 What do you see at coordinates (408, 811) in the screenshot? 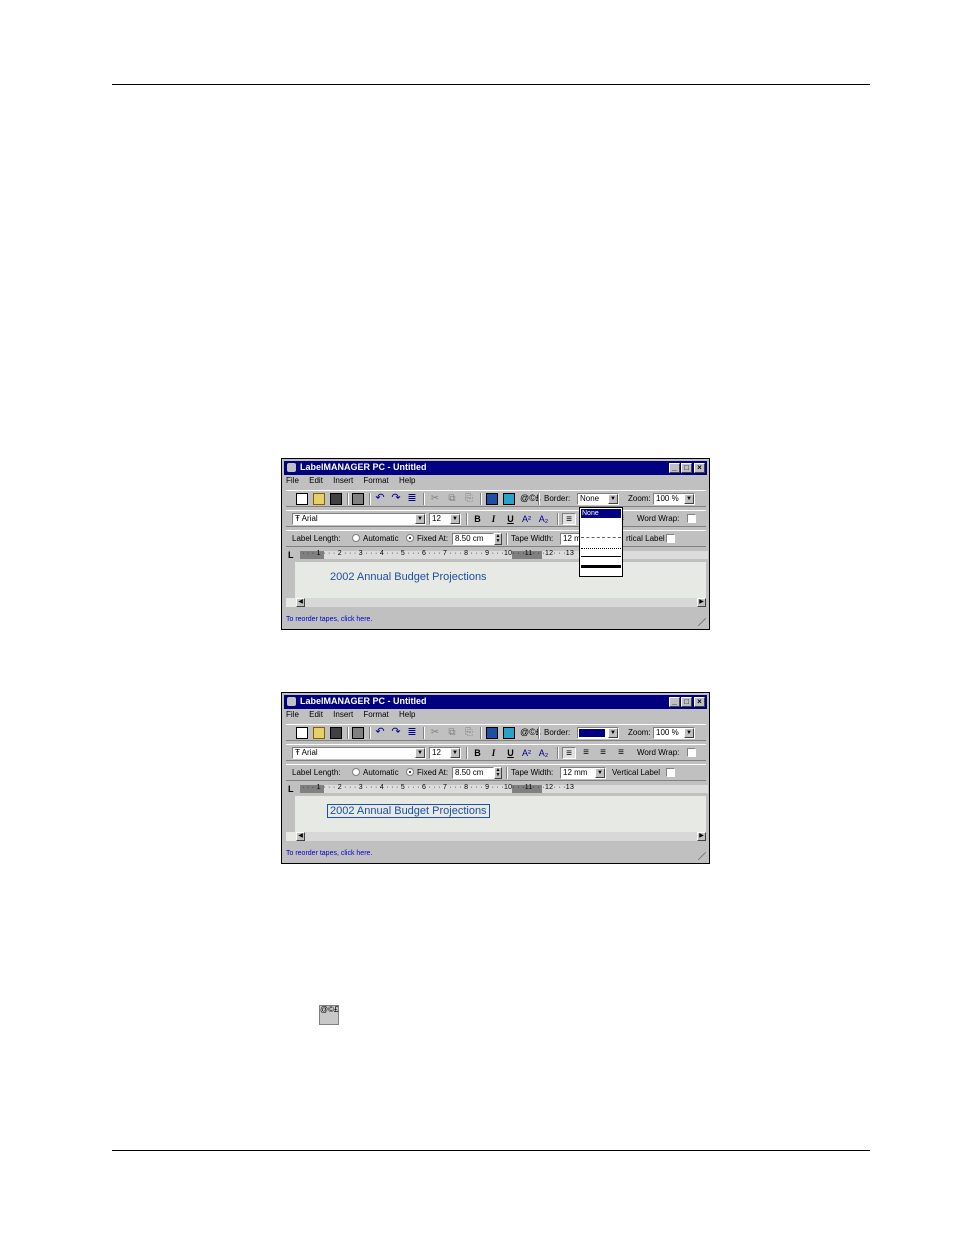
I see `label-text-with-border: 2002 Annual Budget Projections` at bounding box center [408, 811].